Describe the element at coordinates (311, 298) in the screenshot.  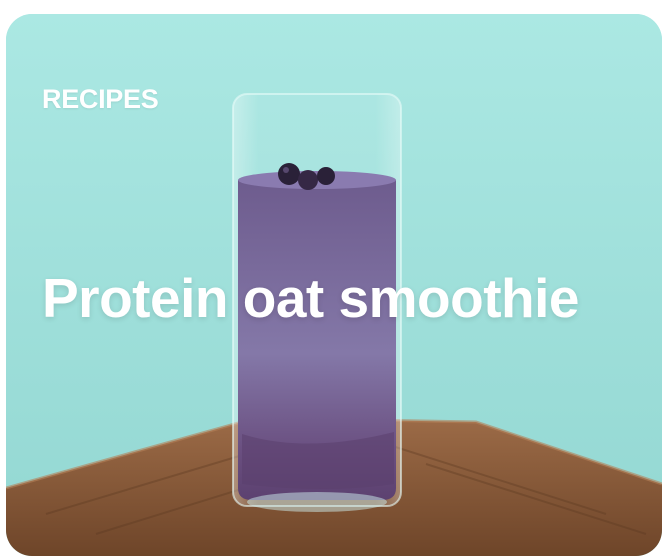
I see `recipe-title: Protein oat smoothie` at that location.